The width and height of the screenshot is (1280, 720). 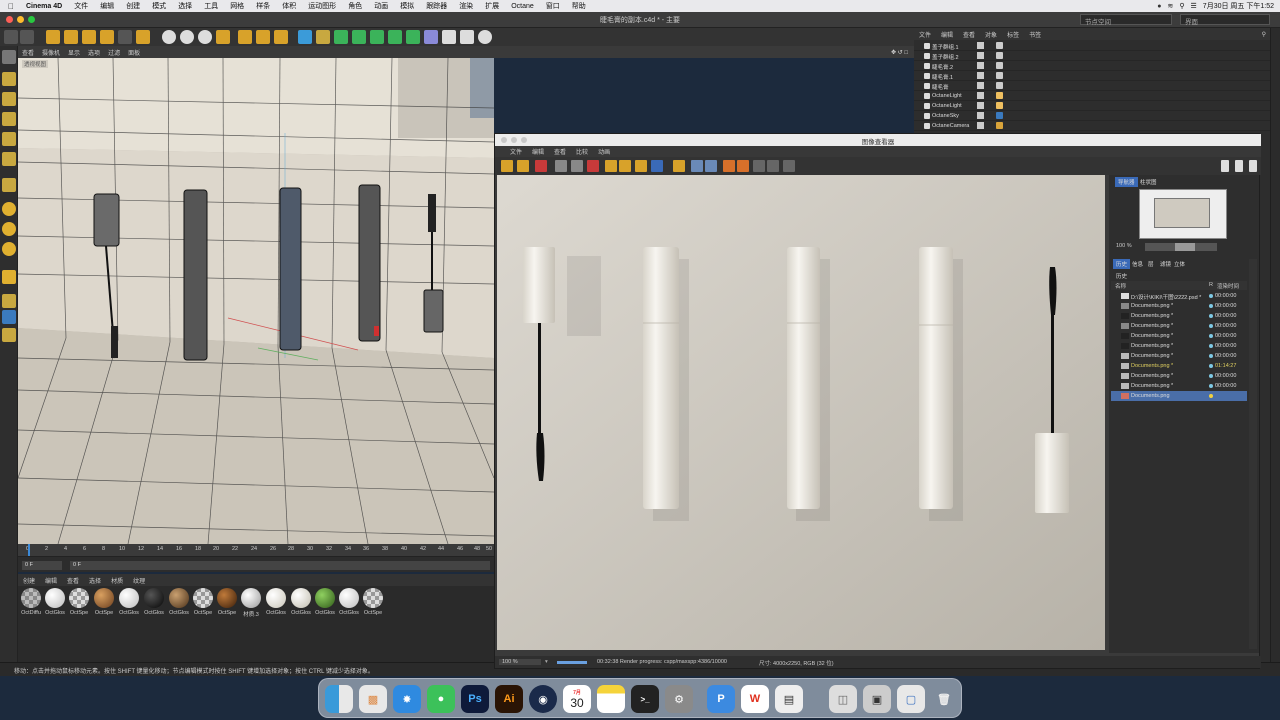 What do you see at coordinates (395, 37) in the screenshot?
I see `field-icon` at bounding box center [395, 37].